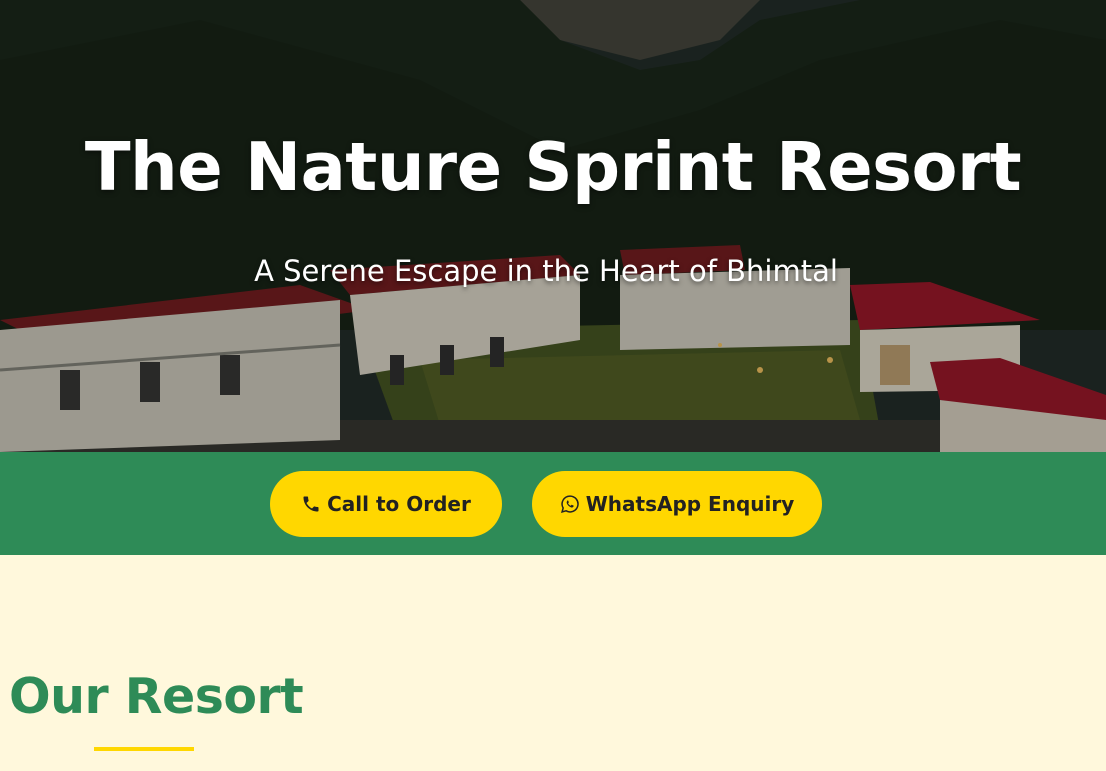 The width and height of the screenshot is (1106, 771). Describe the element at coordinates (399, 504) in the screenshot. I see `call-to-order-label: Call to Order` at that location.